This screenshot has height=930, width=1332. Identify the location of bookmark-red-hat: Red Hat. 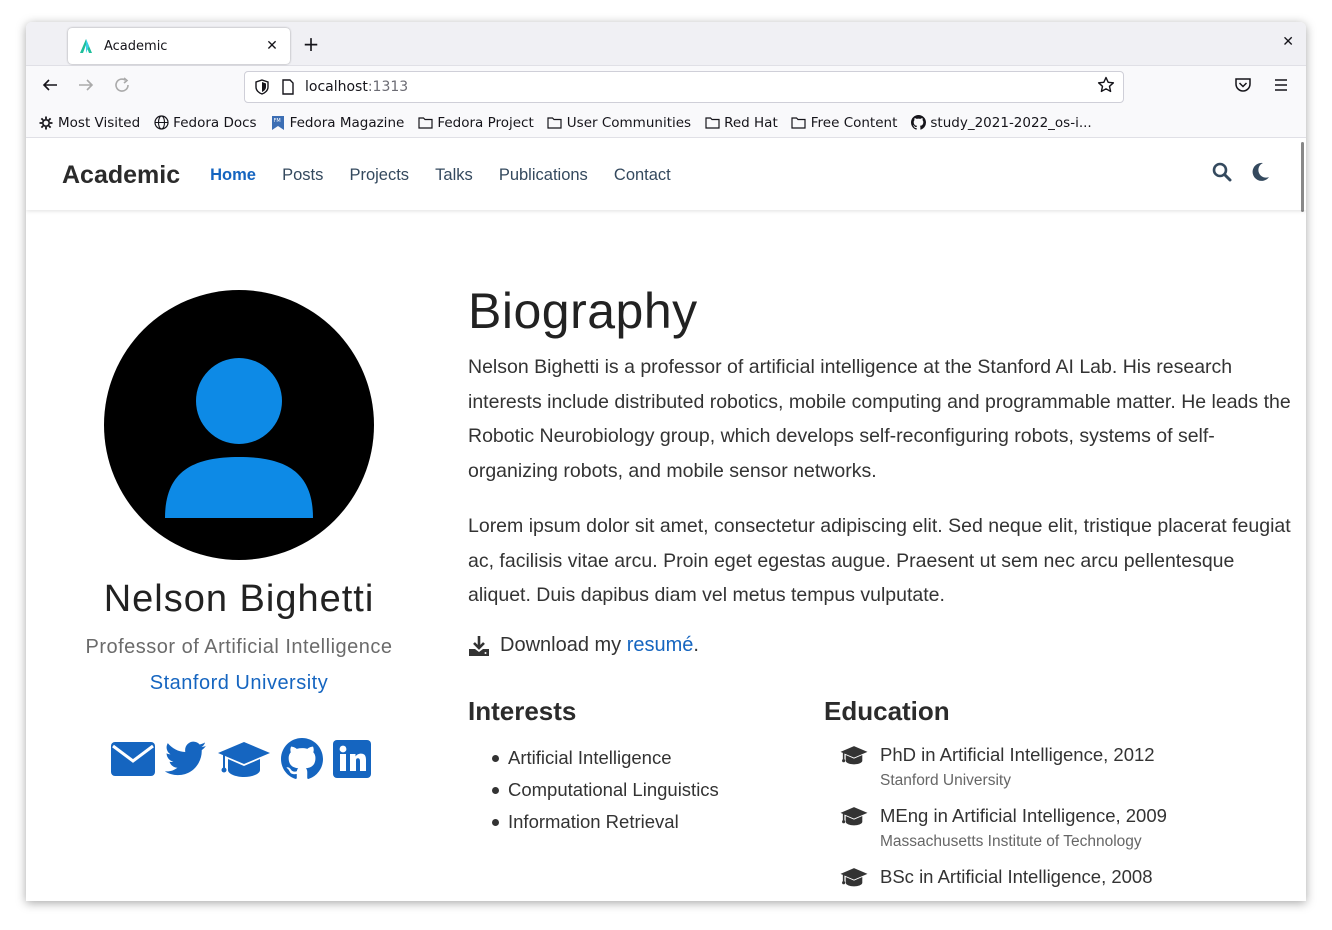
(741, 123).